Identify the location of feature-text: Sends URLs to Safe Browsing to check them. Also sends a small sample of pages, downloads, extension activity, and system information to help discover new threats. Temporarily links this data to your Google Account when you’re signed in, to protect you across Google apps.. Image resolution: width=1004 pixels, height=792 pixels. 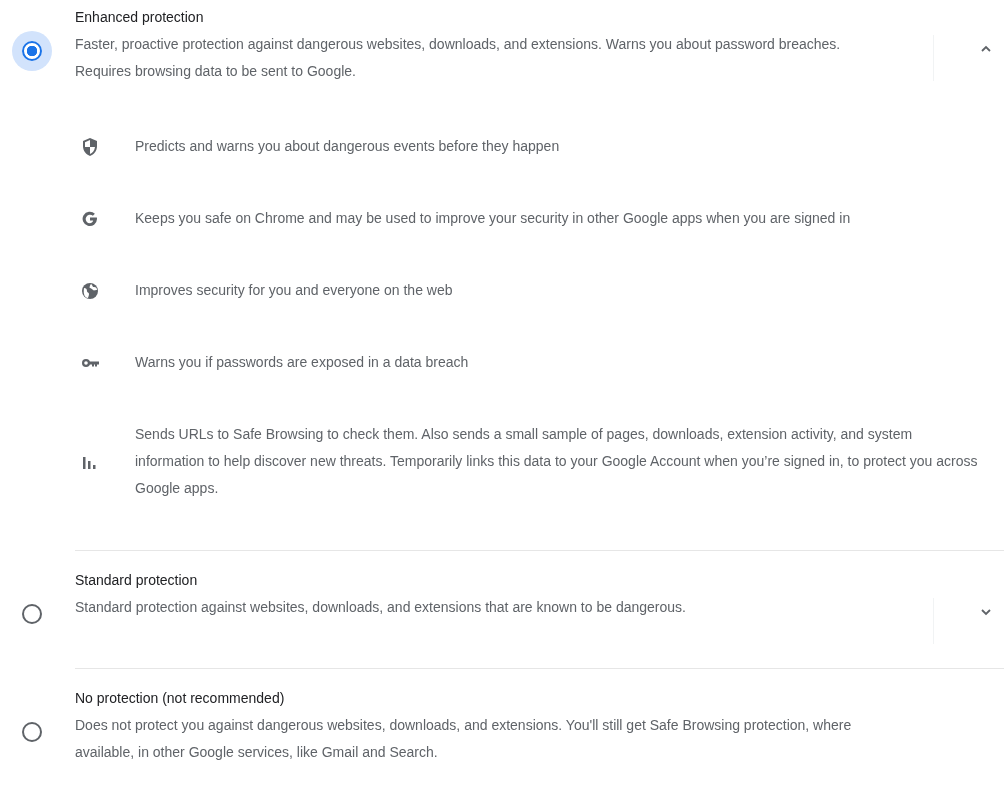
(557, 461).